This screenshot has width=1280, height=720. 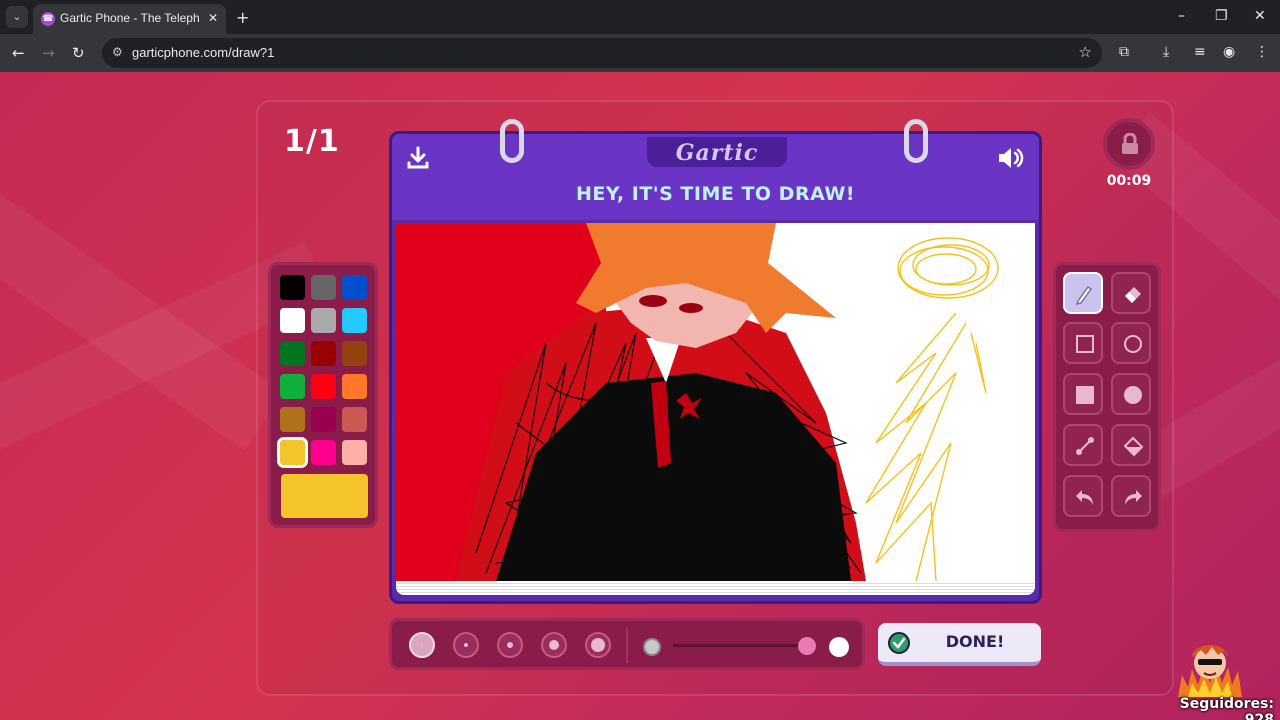 I want to click on binder-ring-left, so click(x=512, y=141).